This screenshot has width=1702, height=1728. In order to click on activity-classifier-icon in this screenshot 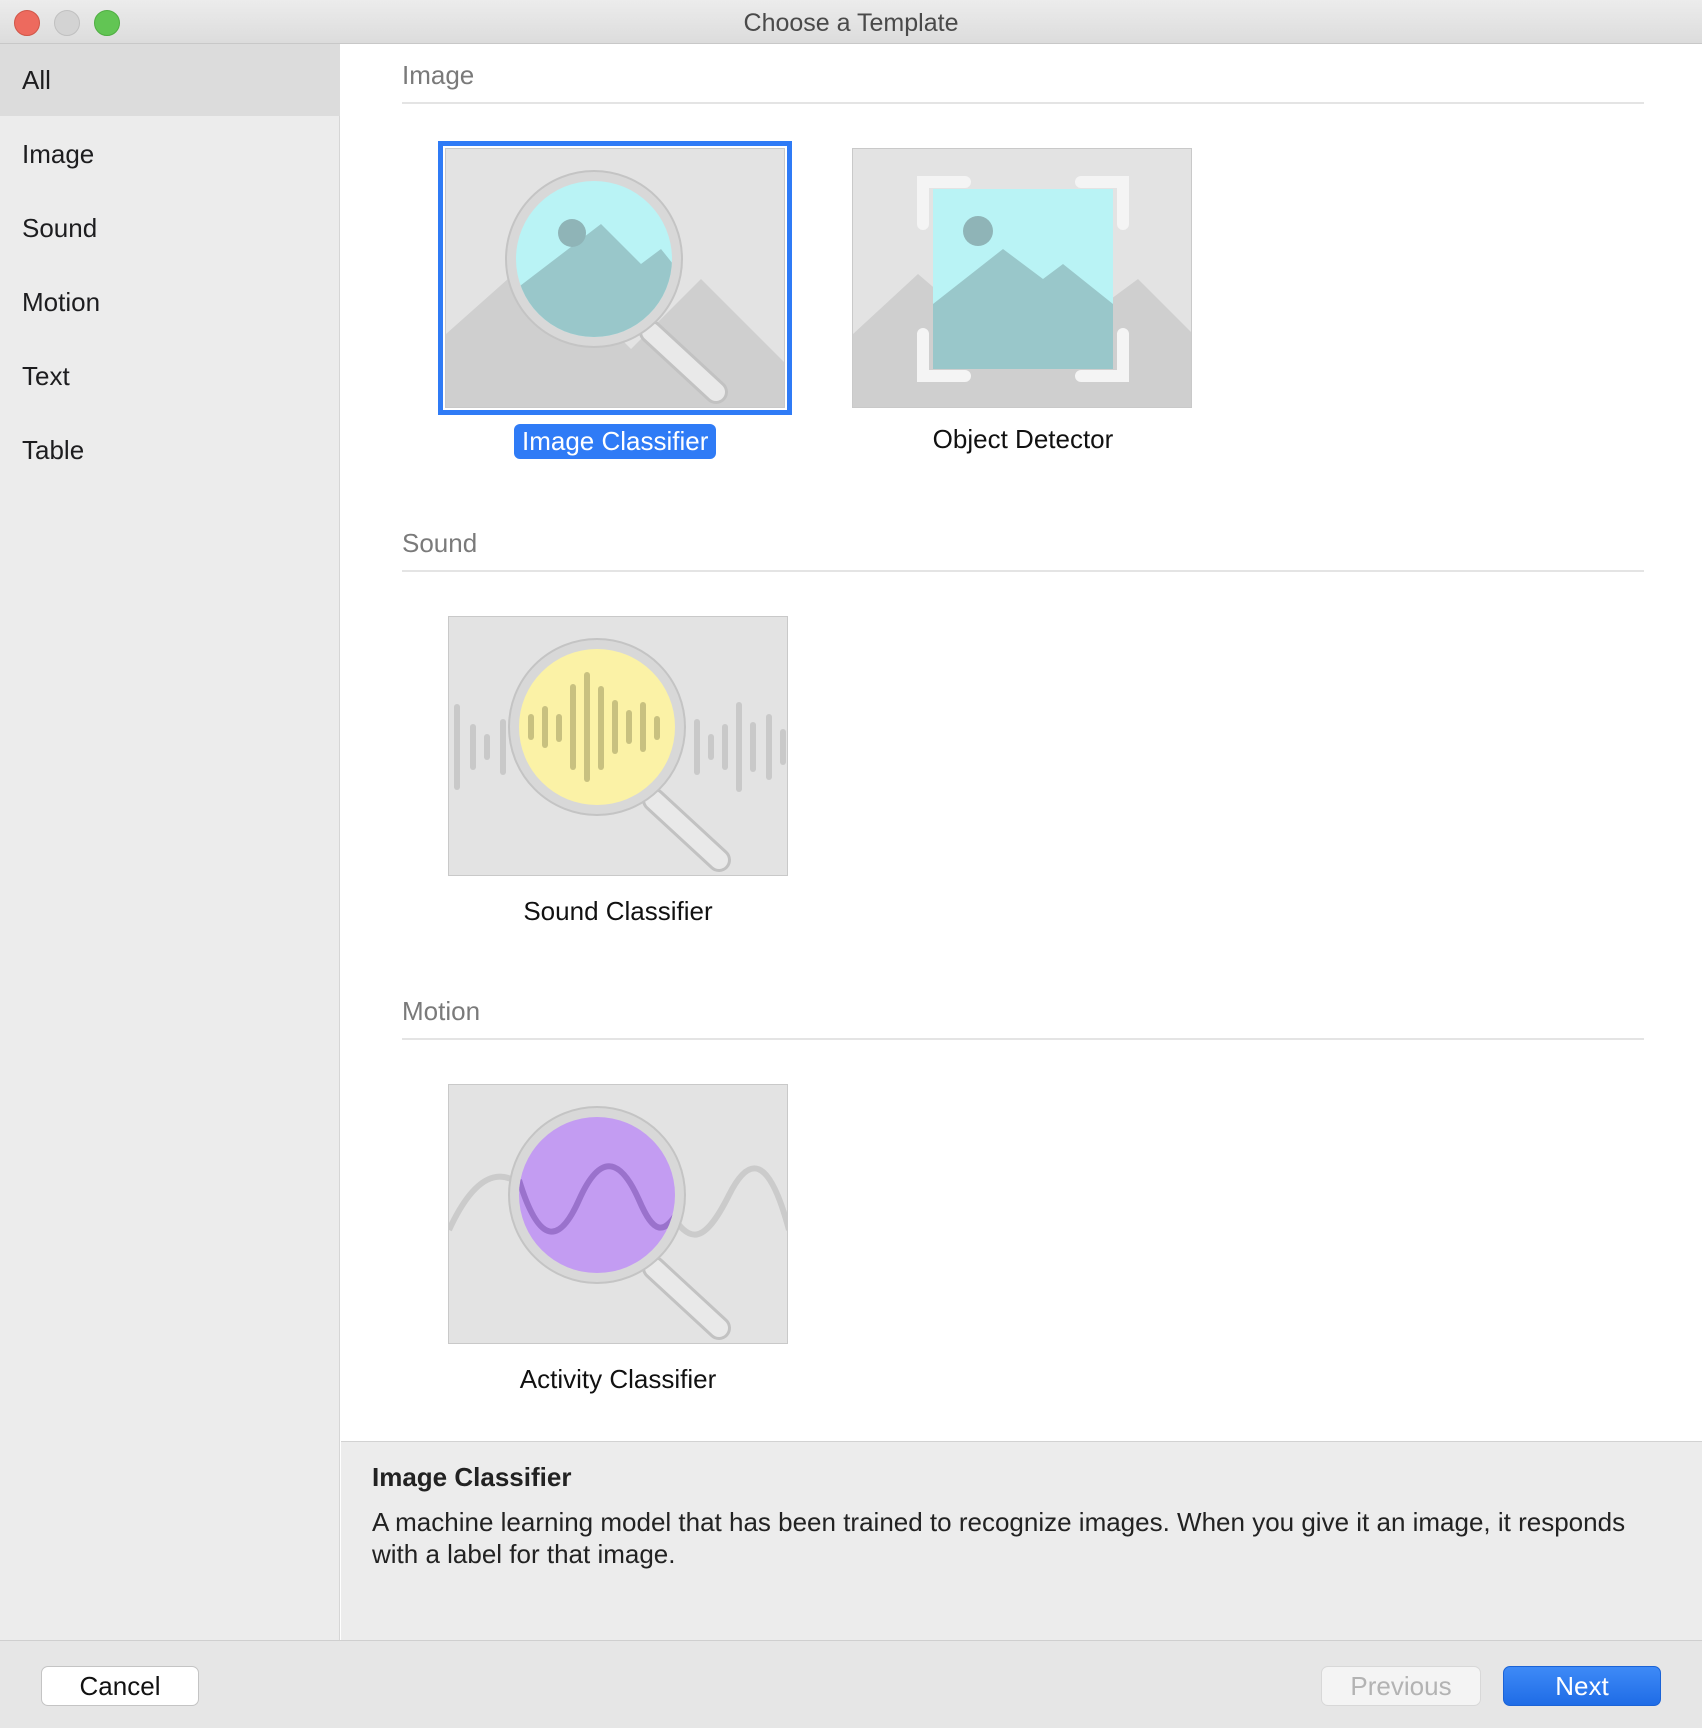, I will do `click(618, 1214)`.